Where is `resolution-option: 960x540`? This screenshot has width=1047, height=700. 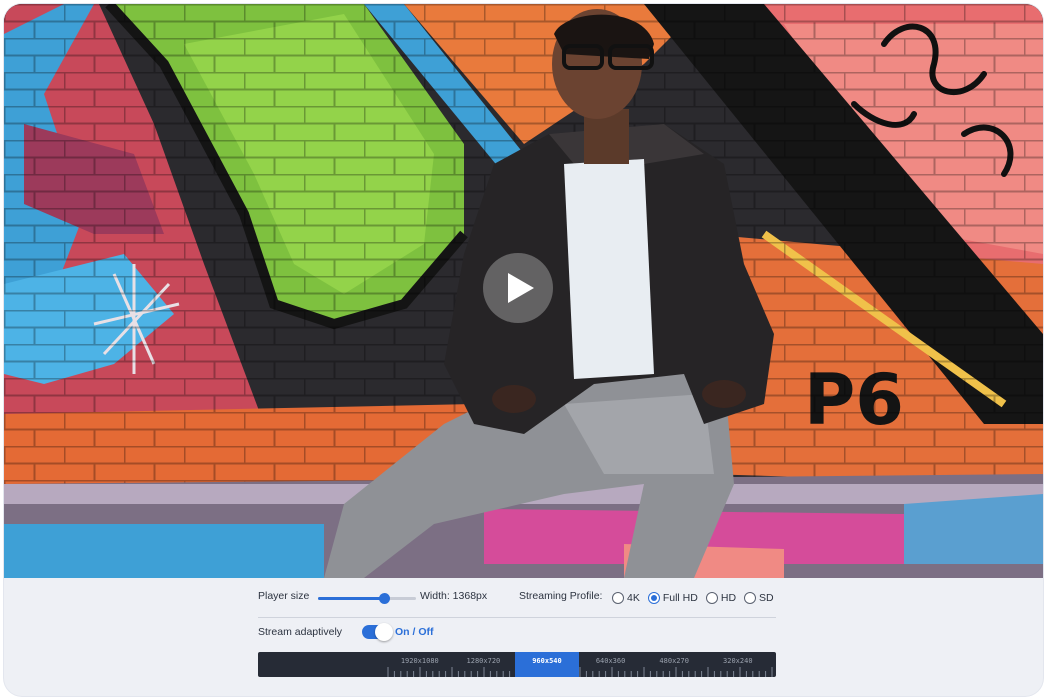
resolution-option: 960x540 is located at coordinates (547, 664).